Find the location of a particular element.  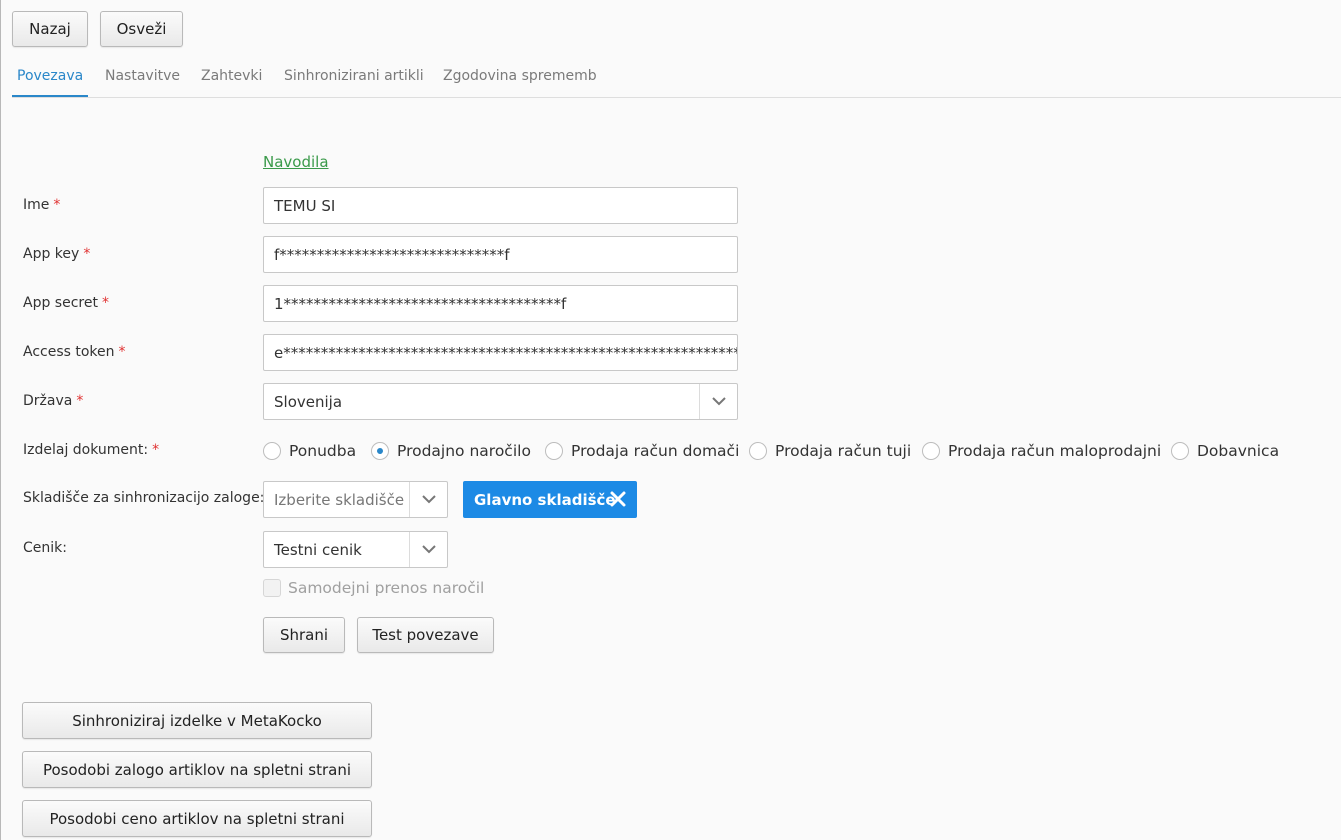

app-key-input: f******************************f is located at coordinates (500, 254).